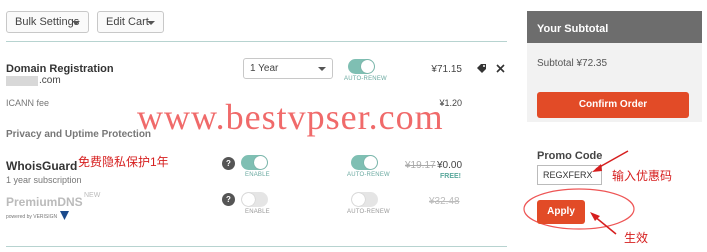 The height and width of the screenshot is (252, 707). Describe the element at coordinates (92, 195) in the screenshot. I see `new-badge: NEW` at that location.